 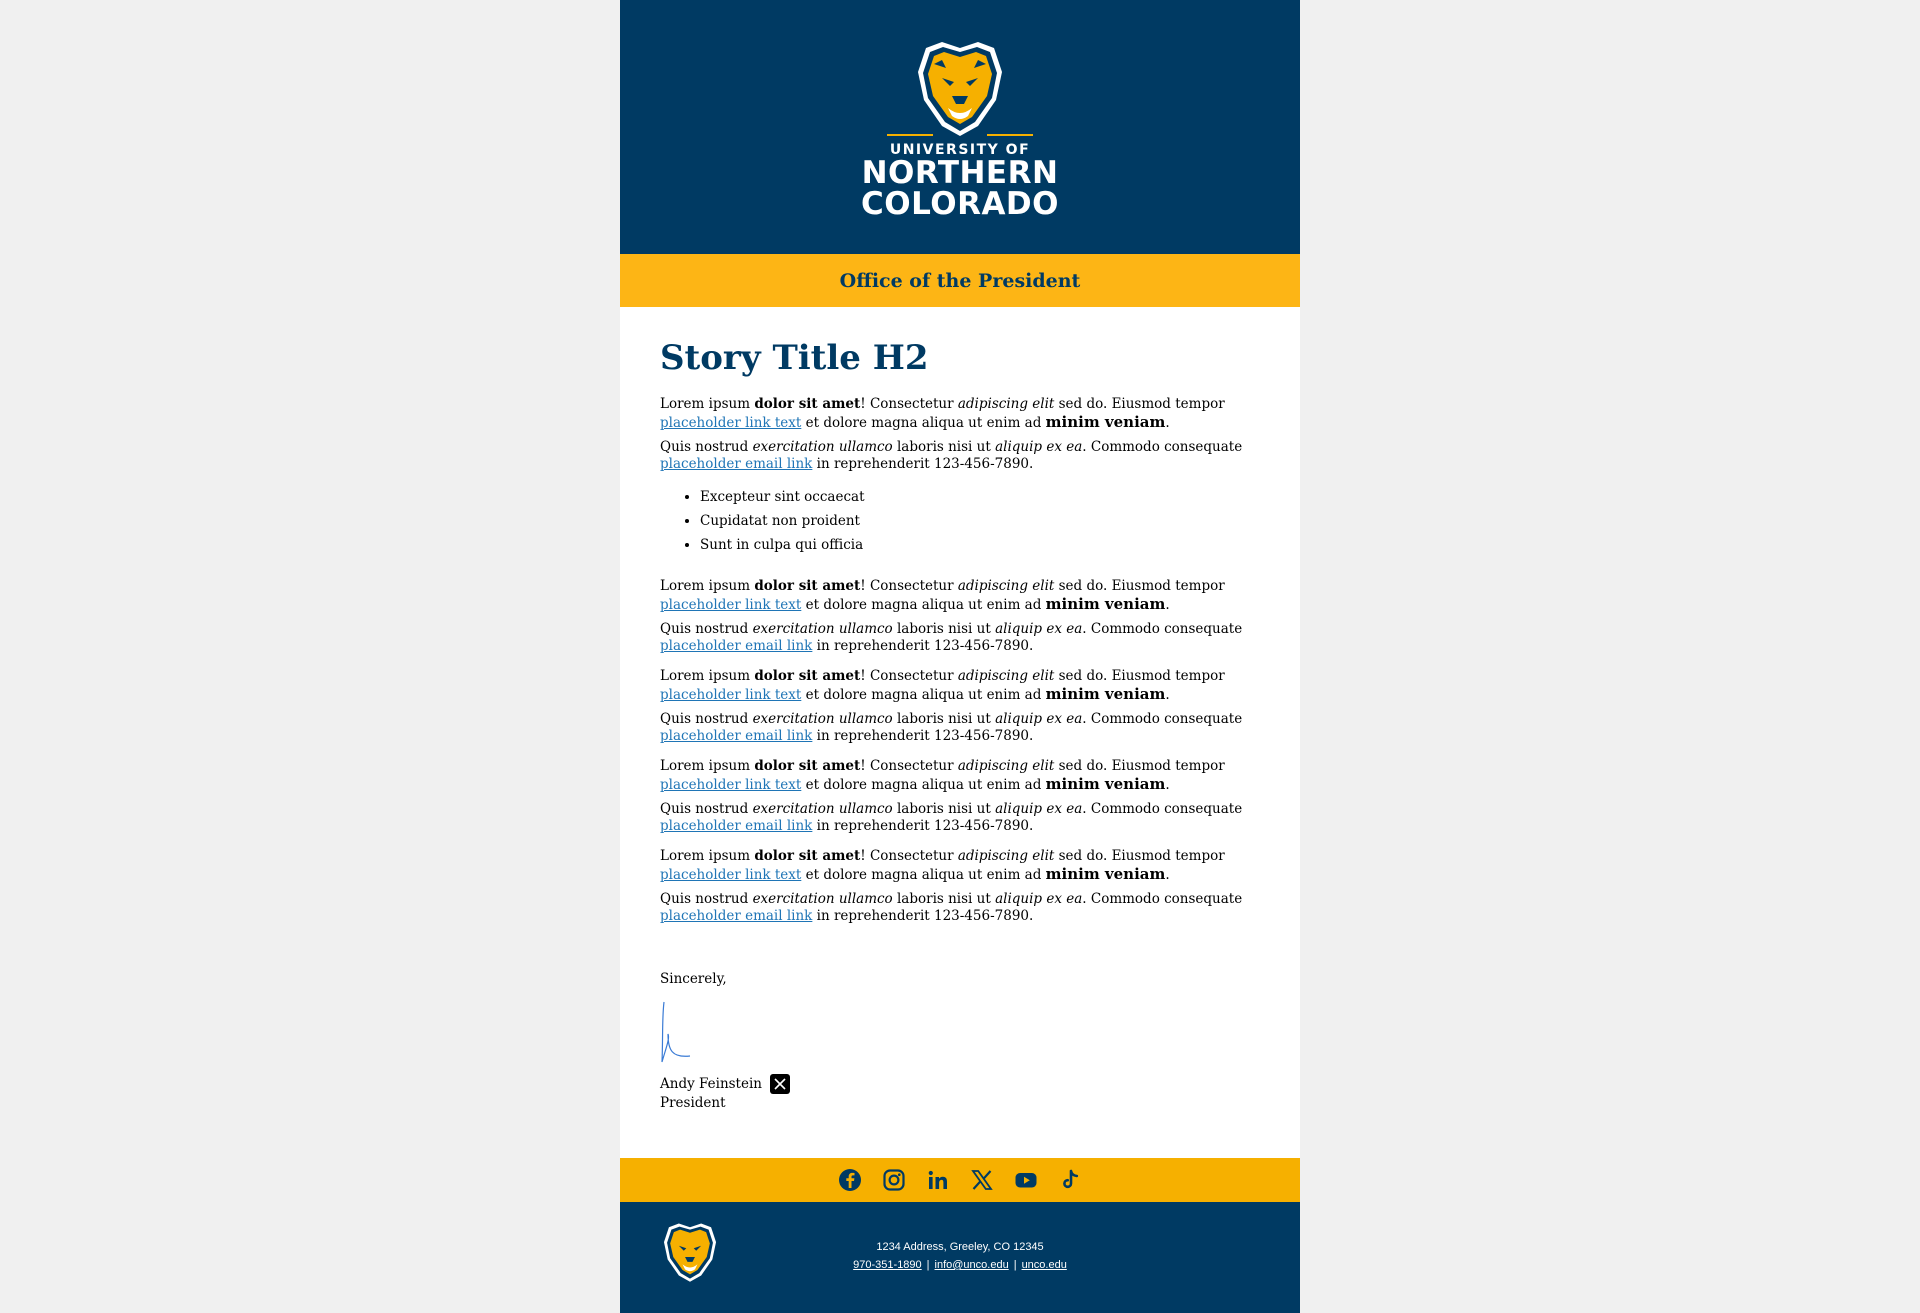 I want to click on closing-text: Sincerely,, so click(x=693, y=978).